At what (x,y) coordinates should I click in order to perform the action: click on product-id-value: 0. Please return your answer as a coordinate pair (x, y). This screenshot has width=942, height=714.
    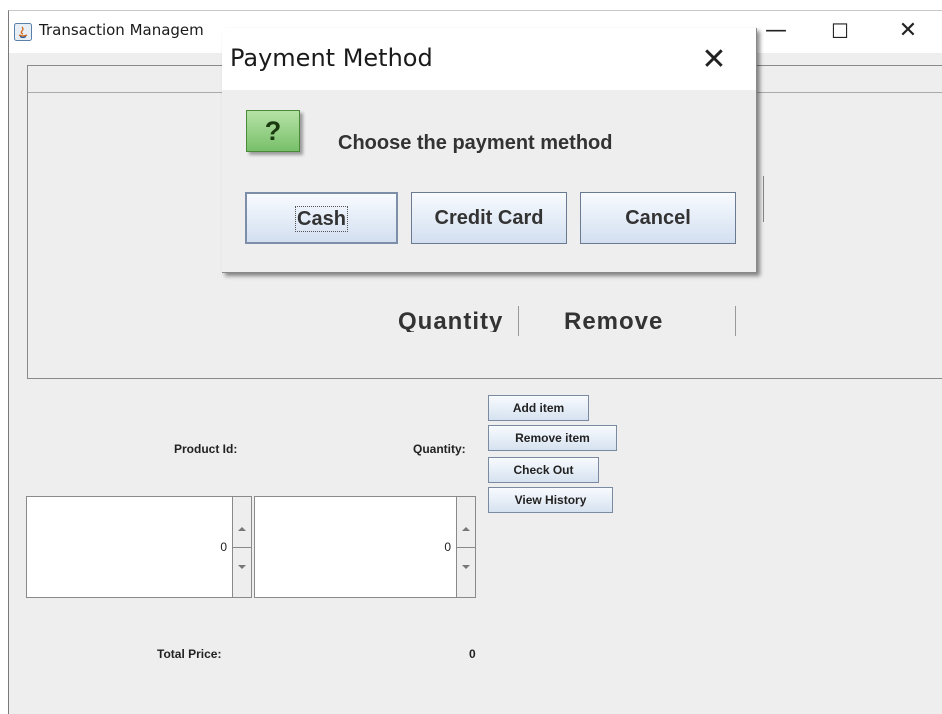
    Looking at the image, I should click on (223, 547).